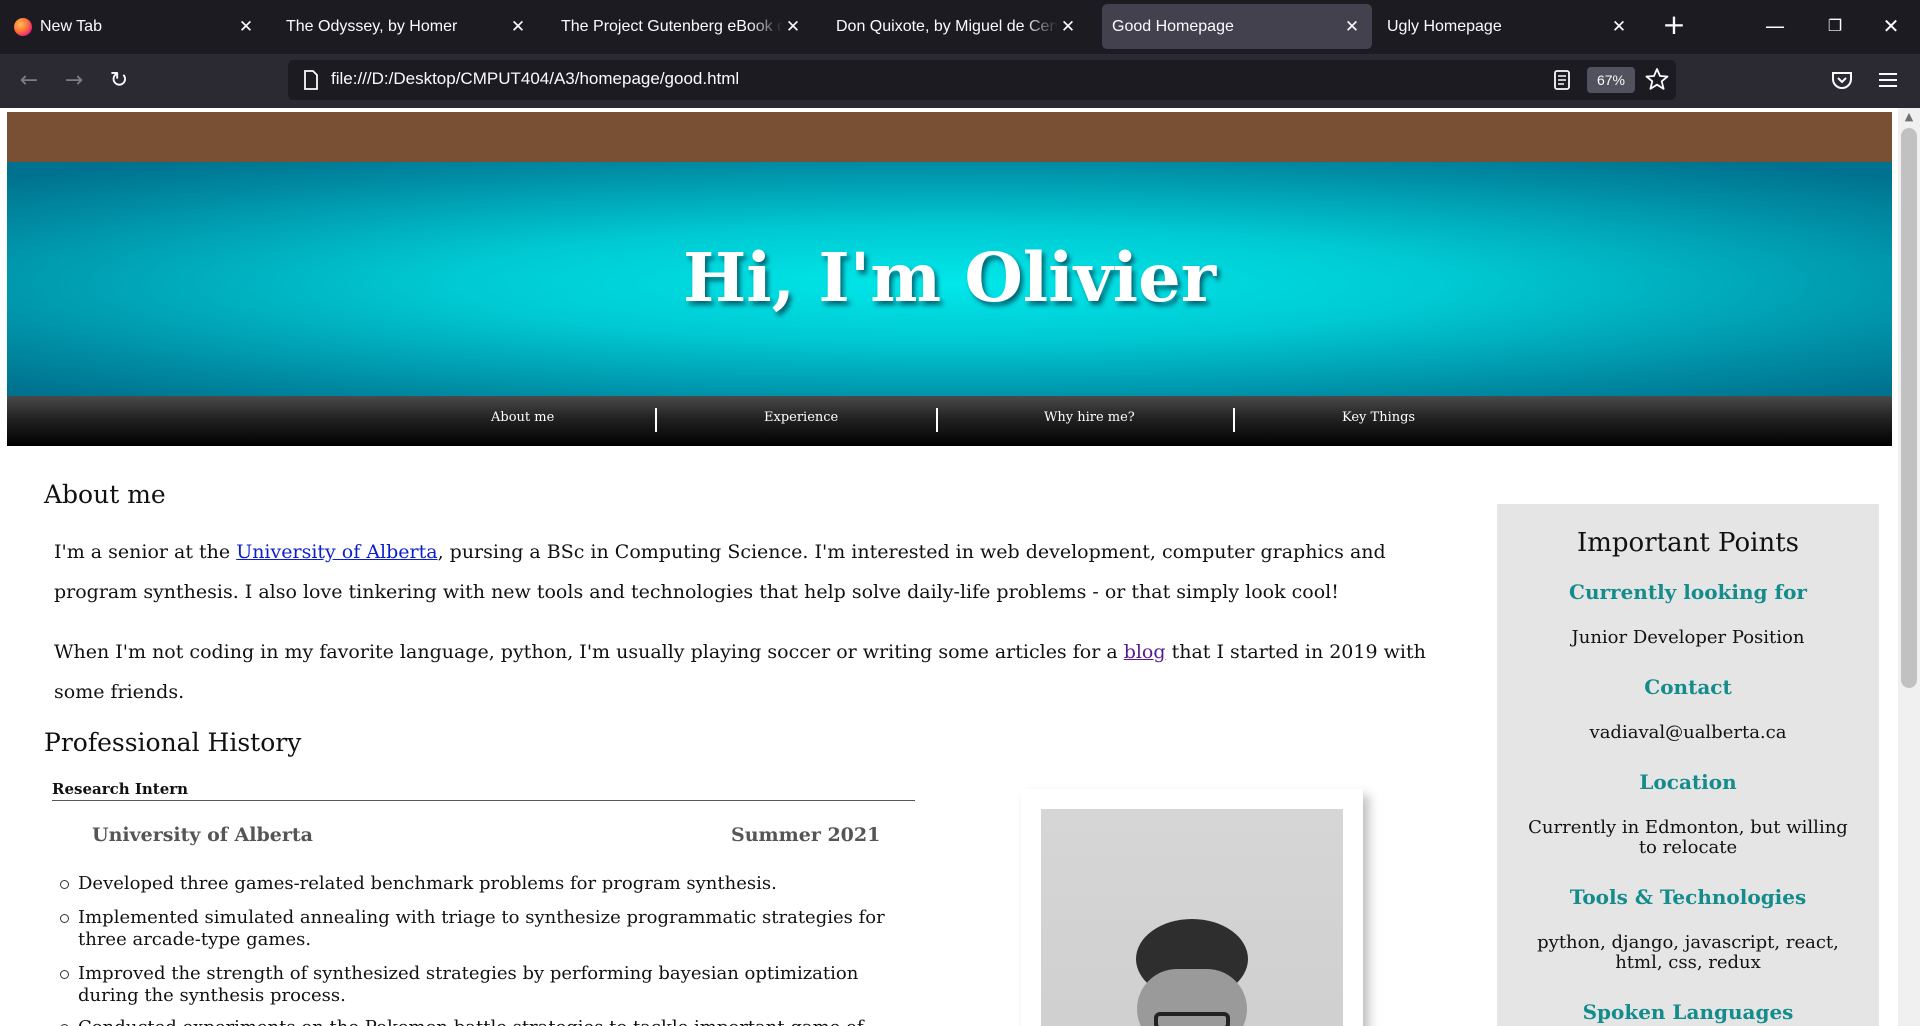 This screenshot has height=1026, width=1920. What do you see at coordinates (1657, 79) in the screenshot?
I see `star-icon` at bounding box center [1657, 79].